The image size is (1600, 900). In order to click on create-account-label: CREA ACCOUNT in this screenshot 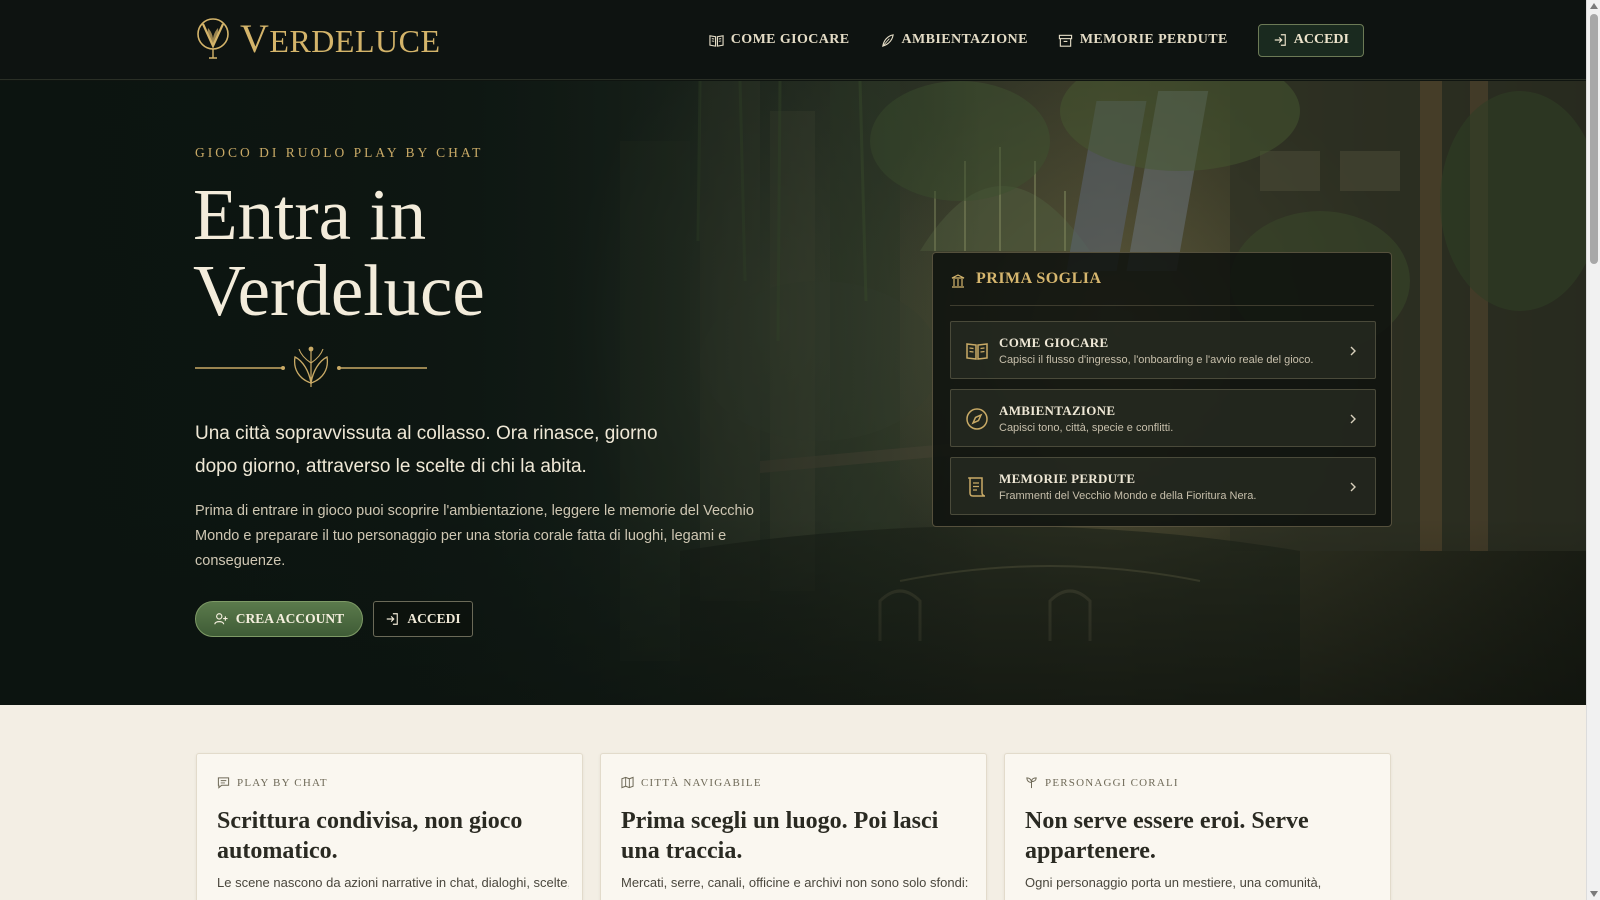, I will do `click(290, 618)`.